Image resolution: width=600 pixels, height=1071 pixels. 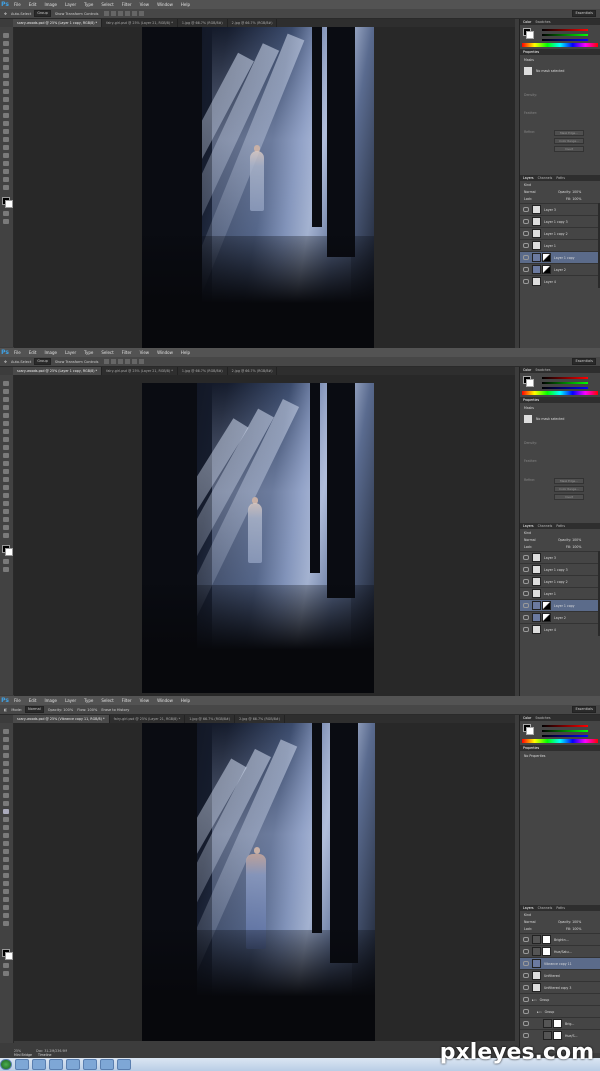 I want to click on mode-dropdown: Normal, so click(x=34, y=709).